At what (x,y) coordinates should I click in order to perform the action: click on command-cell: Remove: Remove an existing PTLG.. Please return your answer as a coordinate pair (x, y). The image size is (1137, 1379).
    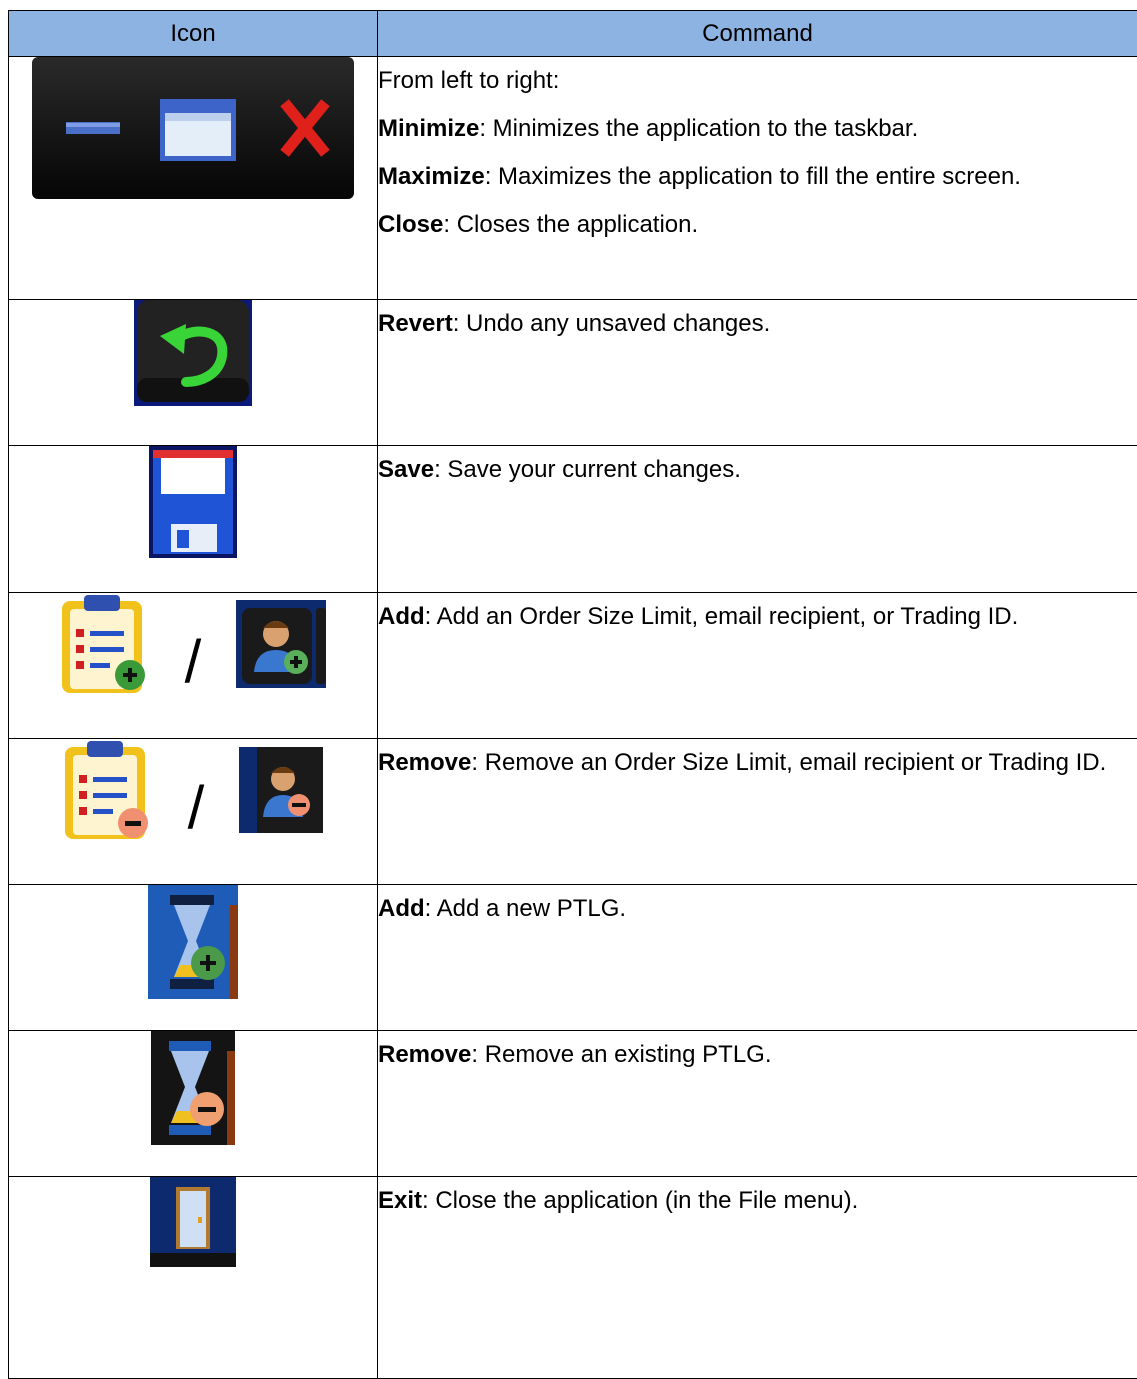
    Looking at the image, I should click on (757, 1104).